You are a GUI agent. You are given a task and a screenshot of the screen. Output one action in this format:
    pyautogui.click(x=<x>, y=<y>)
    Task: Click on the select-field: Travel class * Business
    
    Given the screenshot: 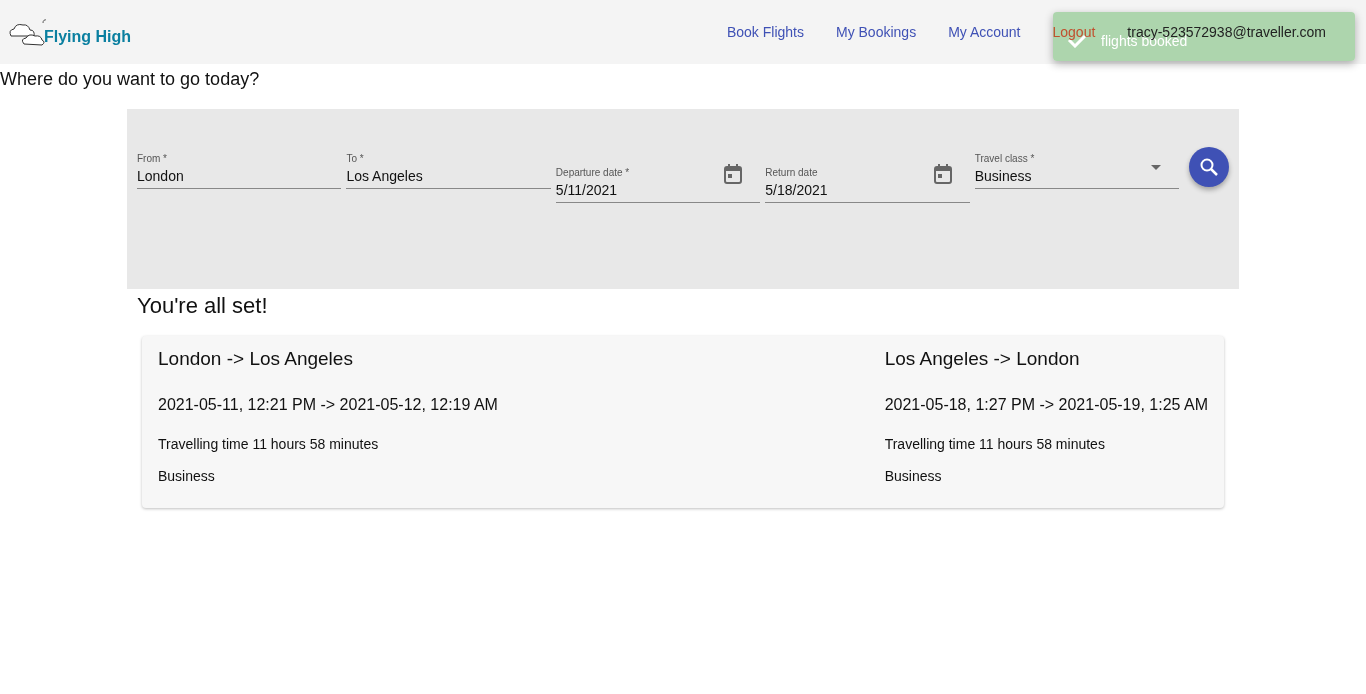 What is the action you would take?
    pyautogui.click(x=1077, y=168)
    